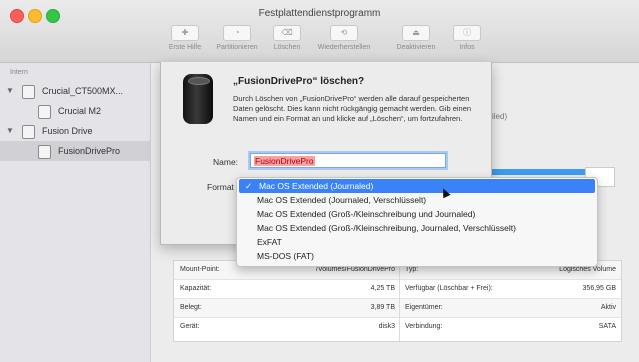 This screenshot has height=362, width=639. What do you see at coordinates (424, 307) in the screenshot?
I see `info-key: Eigentümer:` at bounding box center [424, 307].